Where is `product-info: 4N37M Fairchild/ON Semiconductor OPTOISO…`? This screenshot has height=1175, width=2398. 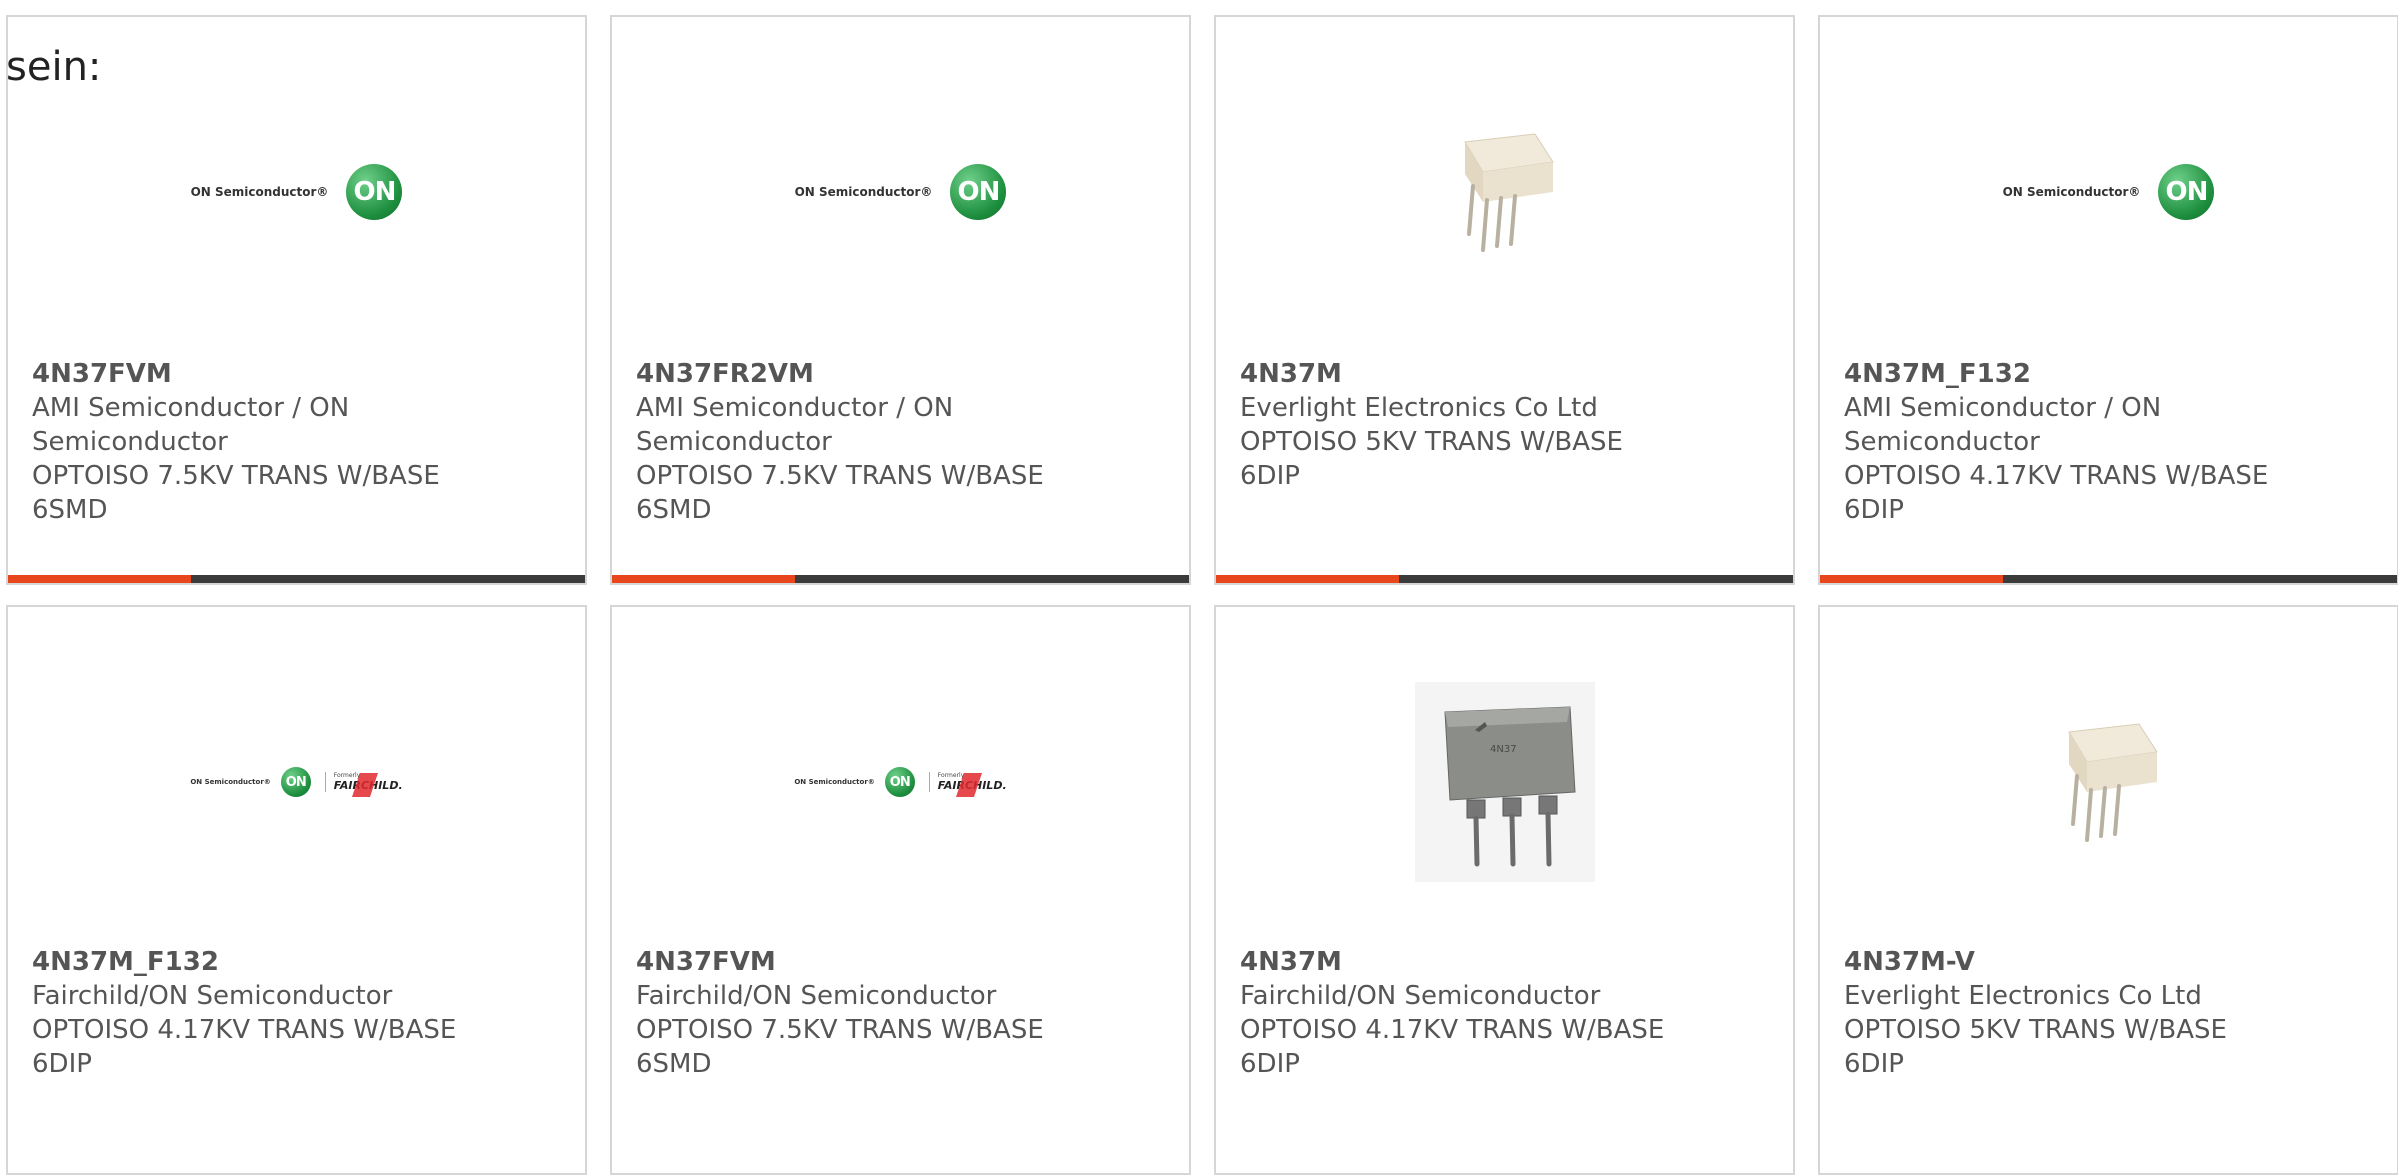 product-info: 4N37M Fairchild/ON Semiconductor OPTOISO… is located at coordinates (1506, 1013).